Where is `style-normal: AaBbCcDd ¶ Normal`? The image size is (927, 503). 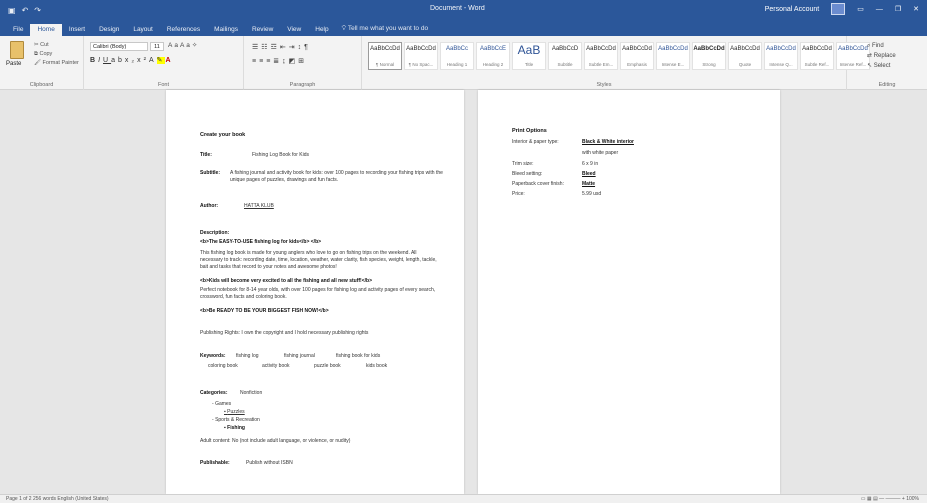 style-normal: AaBbCcDd ¶ Normal is located at coordinates (385, 56).